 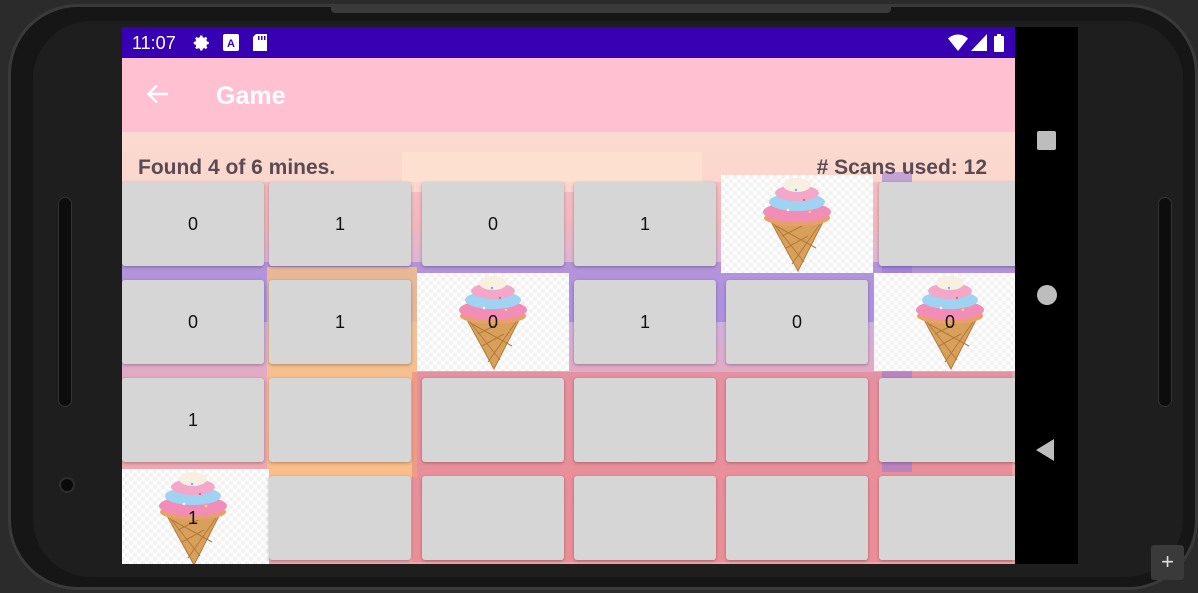 I want to click on svg-text: A, so click(x=231, y=44).